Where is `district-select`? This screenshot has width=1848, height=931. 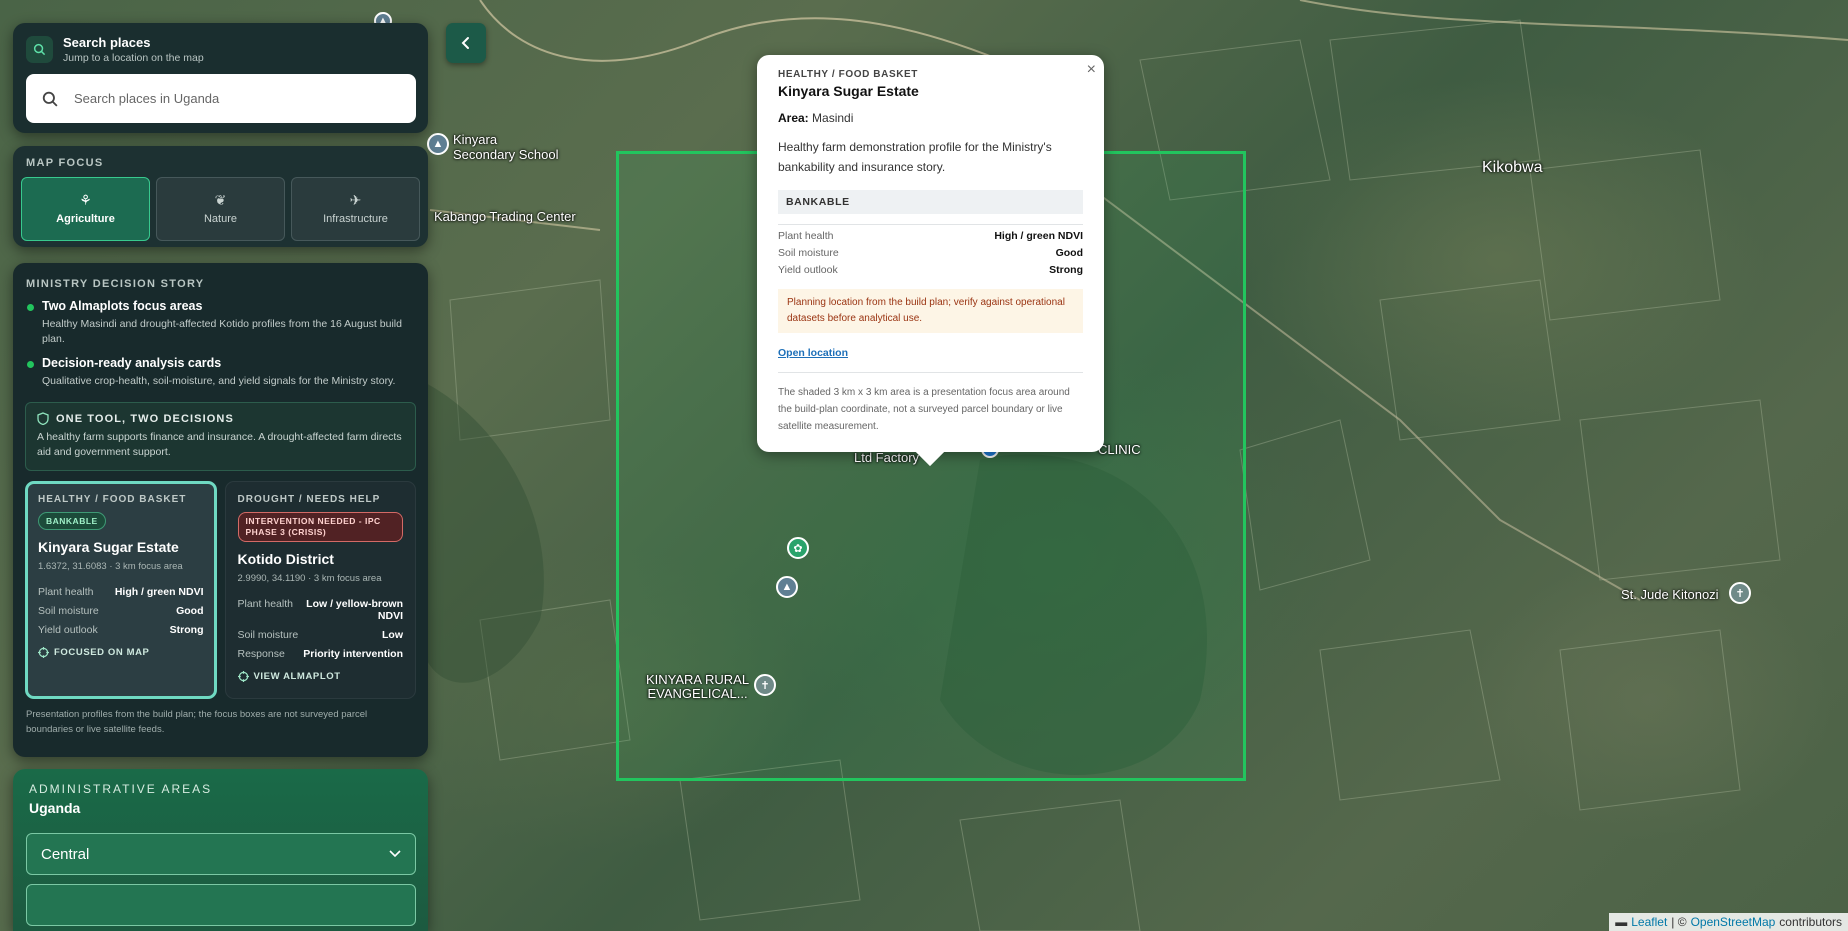
district-select is located at coordinates (221, 905).